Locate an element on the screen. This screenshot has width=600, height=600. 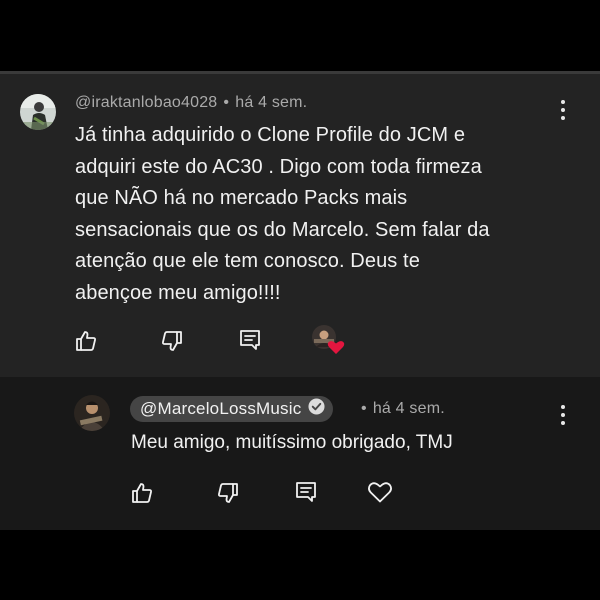
creator-handle-pill: @MarceloLossMusic is located at coordinates (232, 409).